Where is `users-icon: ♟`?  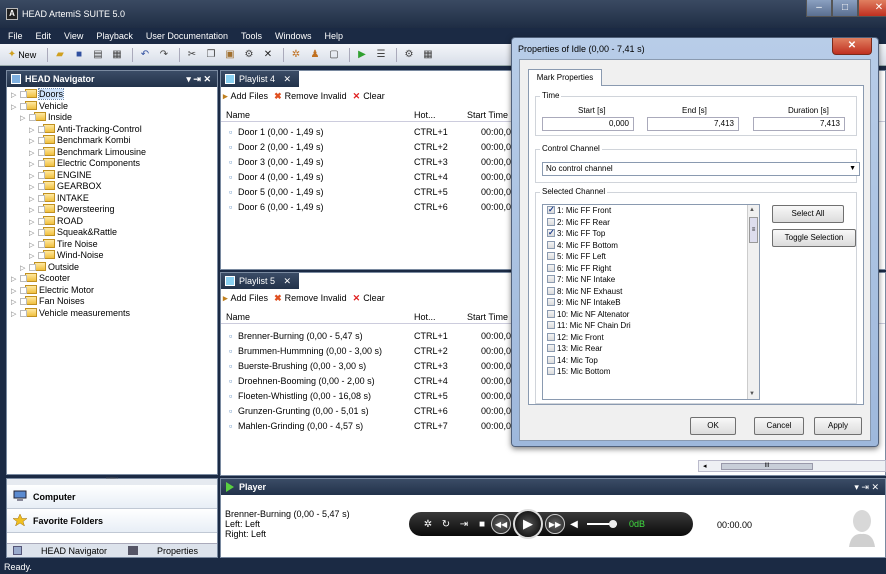
users-icon: ♟ is located at coordinates (315, 55).